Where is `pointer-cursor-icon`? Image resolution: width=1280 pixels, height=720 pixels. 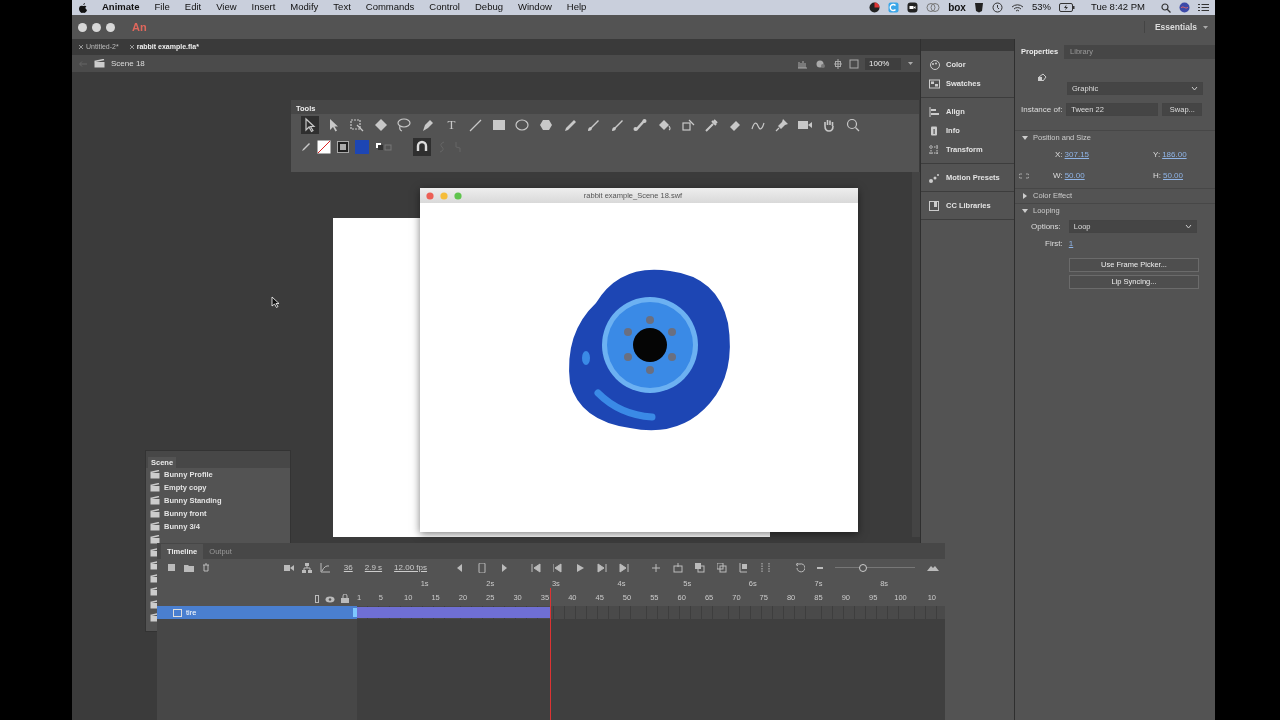 pointer-cursor-icon is located at coordinates (275, 302).